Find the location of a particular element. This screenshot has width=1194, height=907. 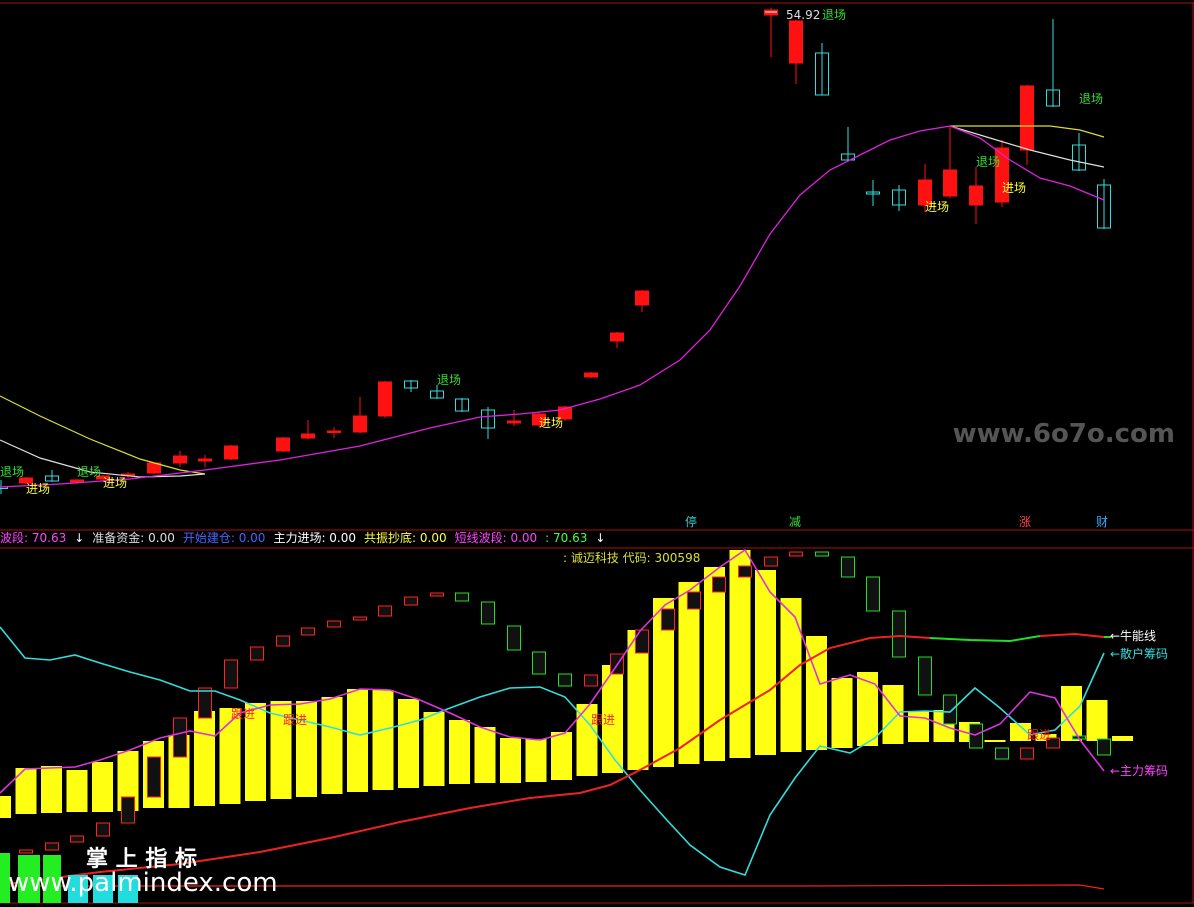

url-watermark: www.palmindex.com is located at coordinates (143, 883).